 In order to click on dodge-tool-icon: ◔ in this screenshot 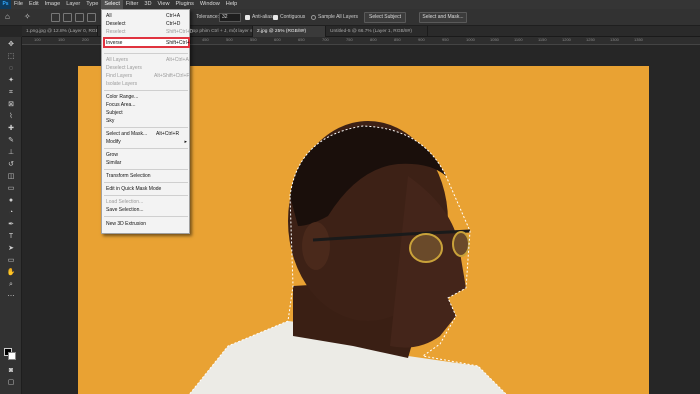, I will do `click(11, 213)`.